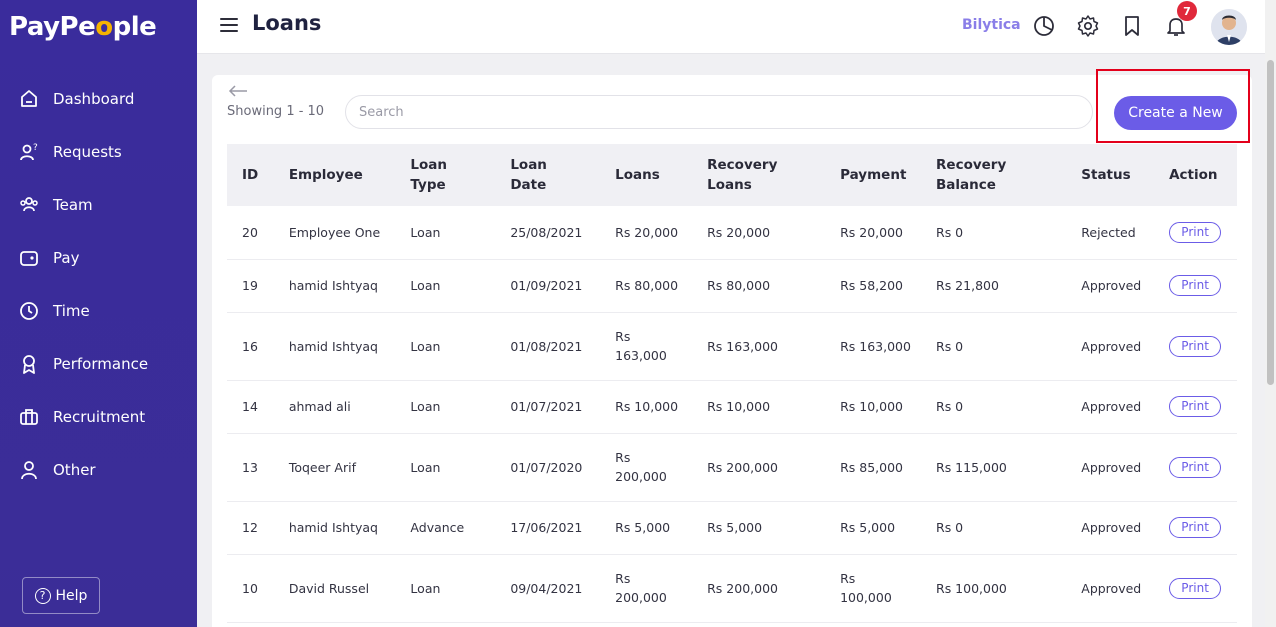  I want to click on sidebar-item-label: Pay, so click(66, 257).